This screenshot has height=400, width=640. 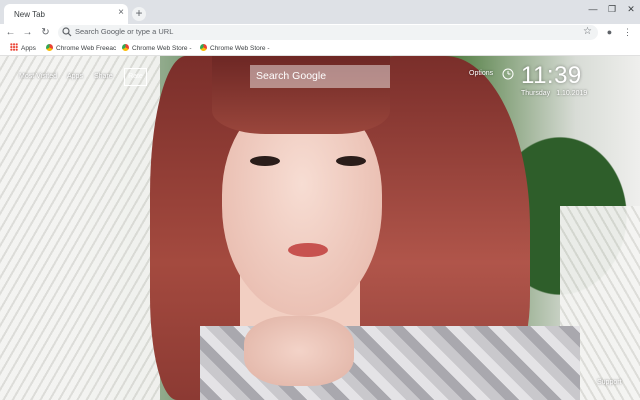 What do you see at coordinates (536, 93) in the screenshot?
I see `date-day: Thursday` at bounding box center [536, 93].